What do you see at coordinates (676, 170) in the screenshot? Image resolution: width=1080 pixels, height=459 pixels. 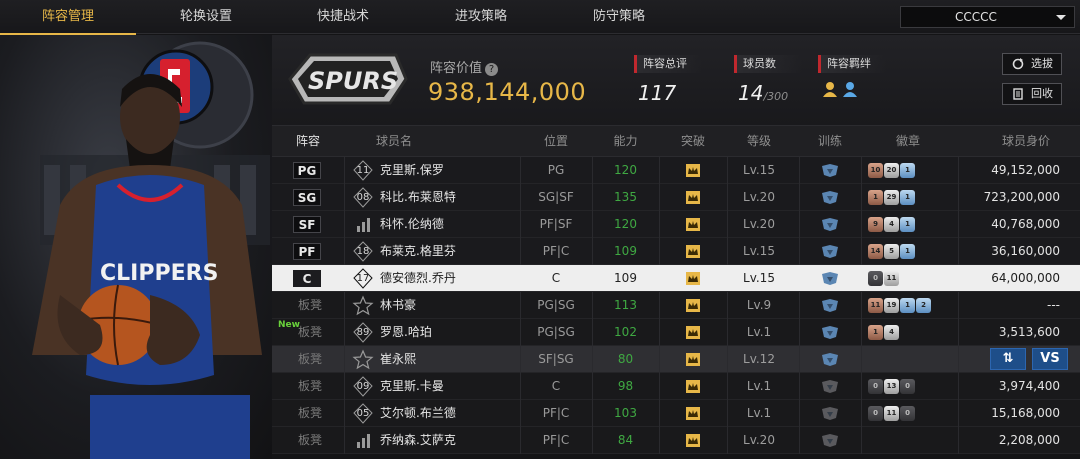 I see `table-row: PG 11 克里斯.保罗 PG 120 Lv.15 10 20 1 49,152,000` at bounding box center [676, 170].